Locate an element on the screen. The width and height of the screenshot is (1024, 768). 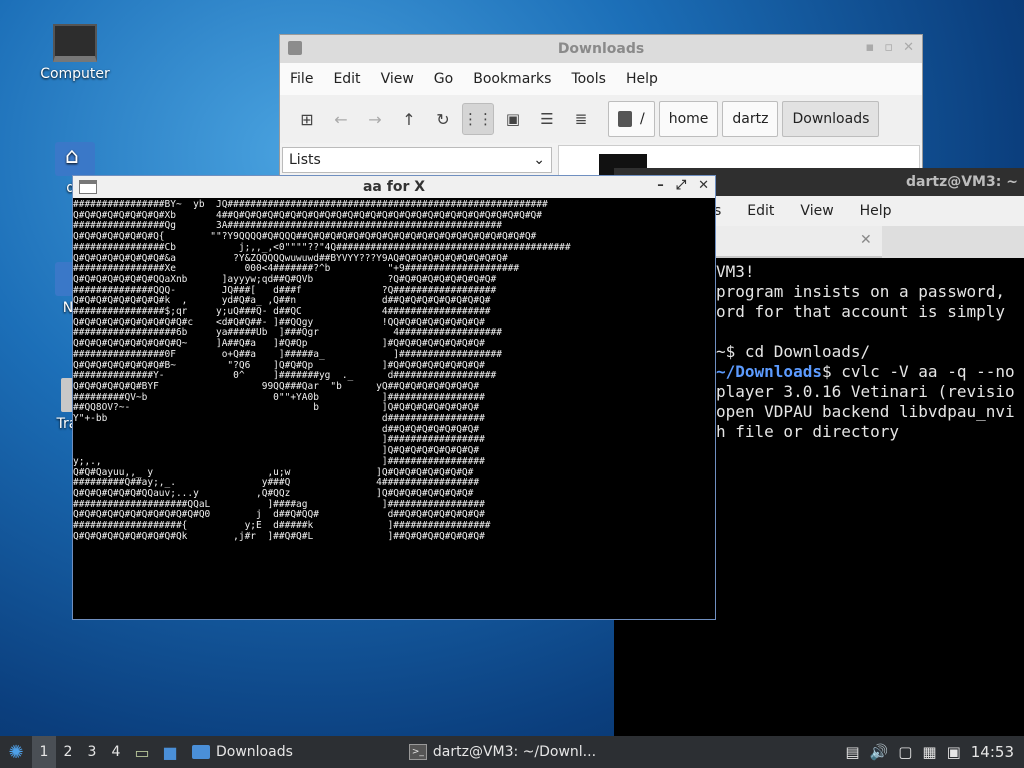
window-controls: ▪ ▫ ✕ is located at coordinates (889, 47).